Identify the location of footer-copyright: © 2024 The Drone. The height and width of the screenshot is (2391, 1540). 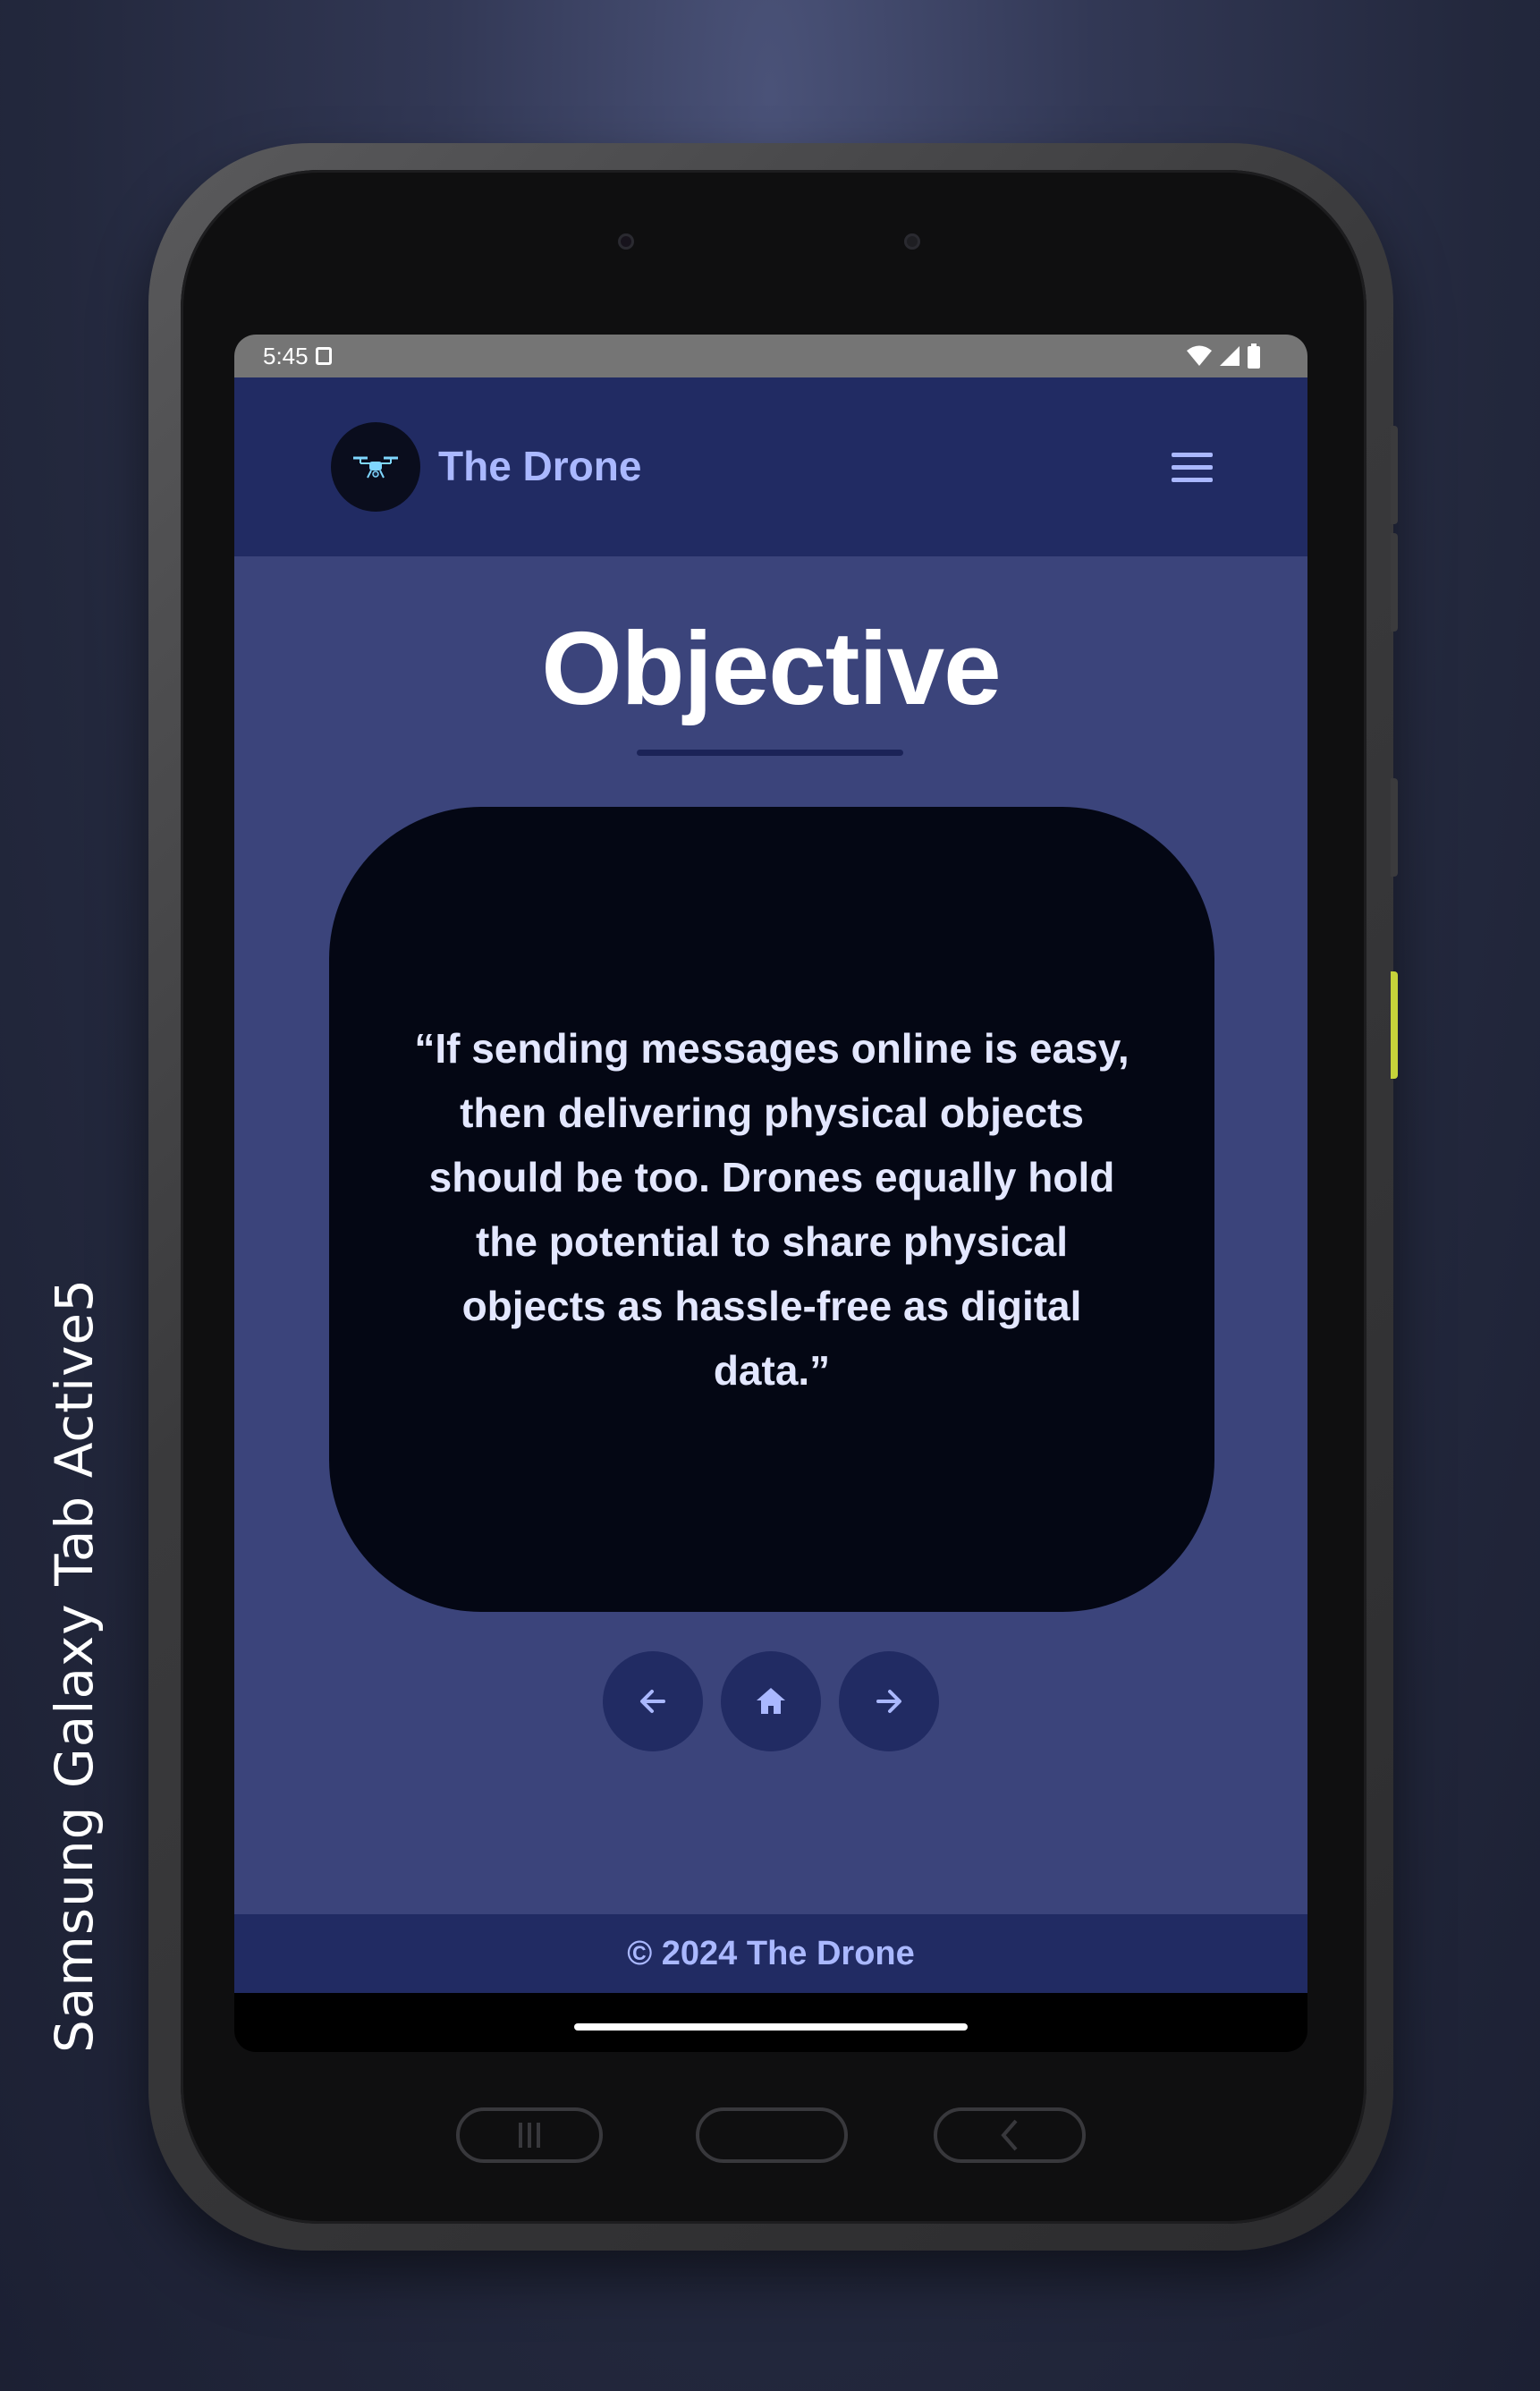
(771, 1953).